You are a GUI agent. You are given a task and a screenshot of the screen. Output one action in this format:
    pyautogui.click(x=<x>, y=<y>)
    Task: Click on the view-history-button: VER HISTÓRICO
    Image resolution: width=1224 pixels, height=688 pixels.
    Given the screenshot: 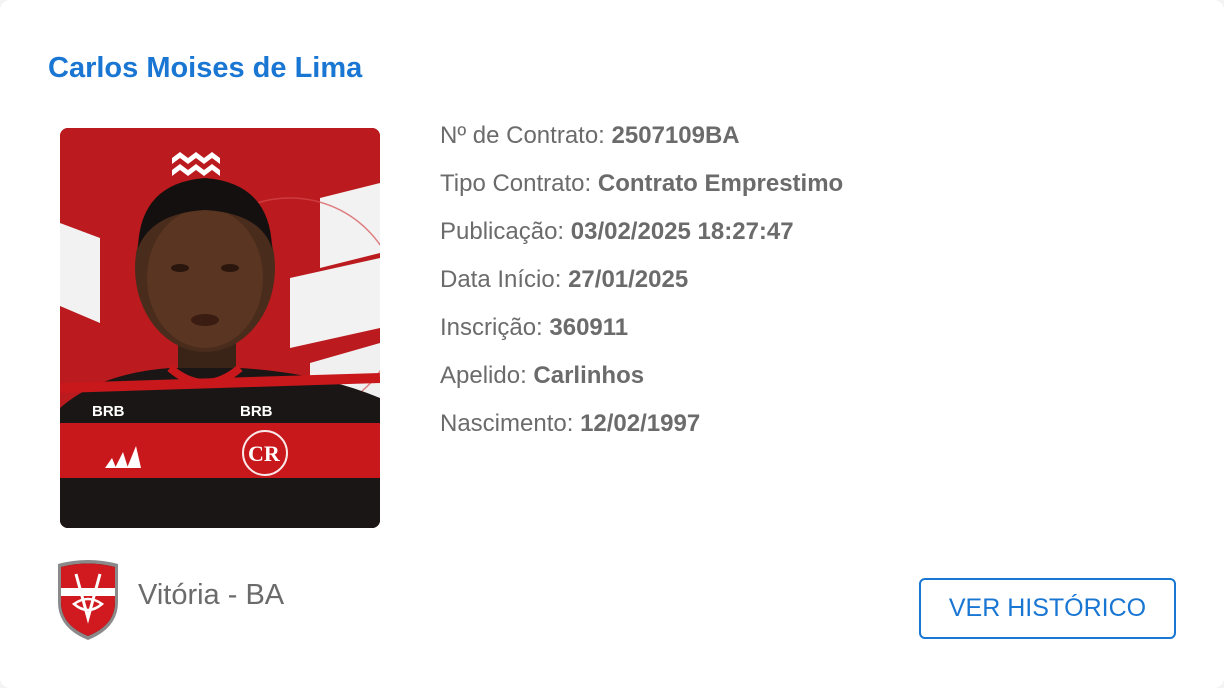 What is the action you would take?
    pyautogui.click(x=1047, y=608)
    